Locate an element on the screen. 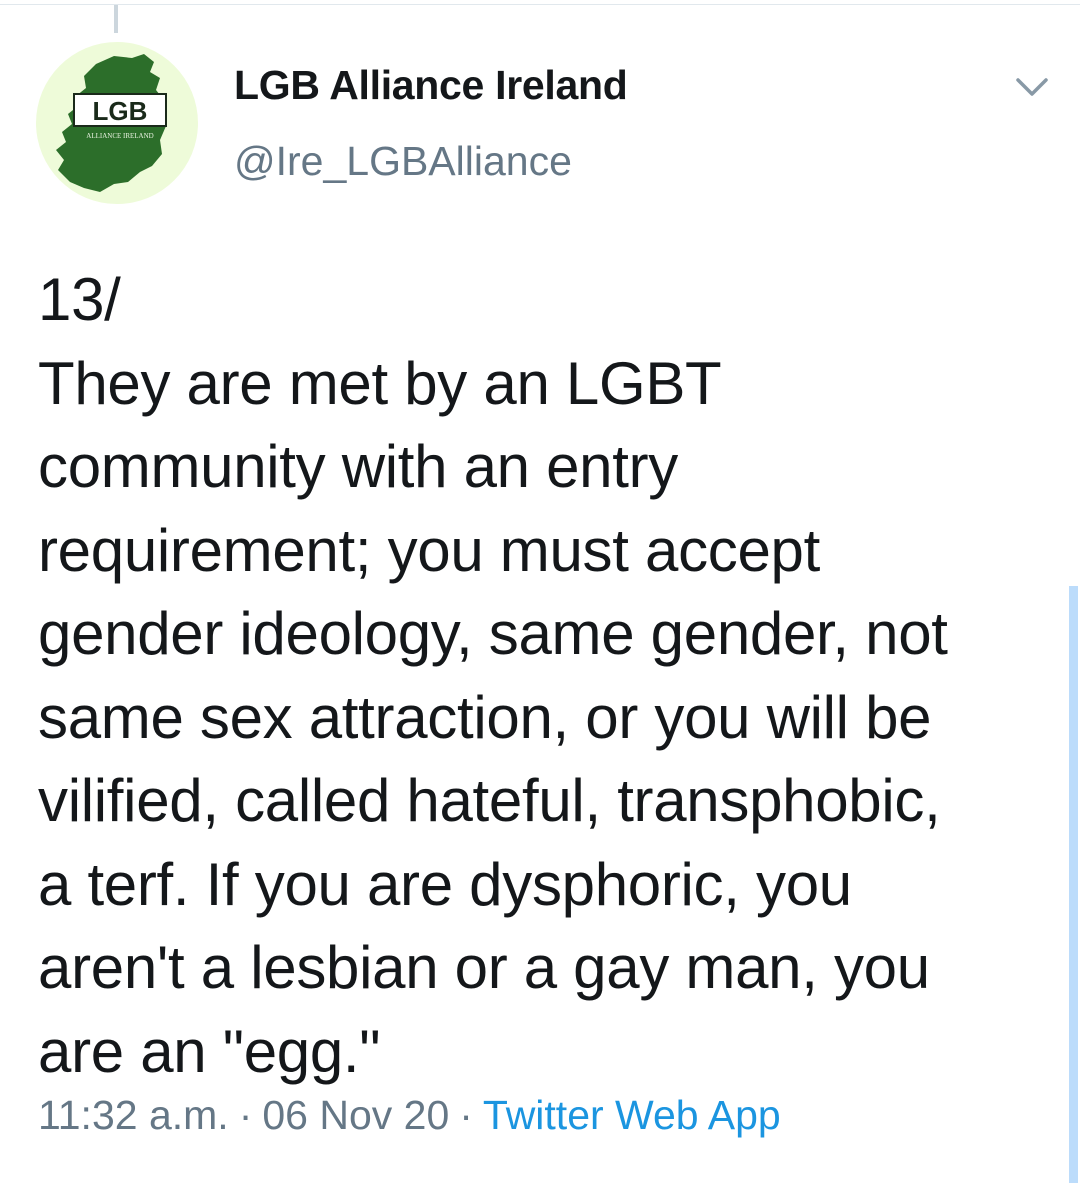 The height and width of the screenshot is (1183, 1080). tweet-date: 06 Nov 20 is located at coordinates (355, 1115).